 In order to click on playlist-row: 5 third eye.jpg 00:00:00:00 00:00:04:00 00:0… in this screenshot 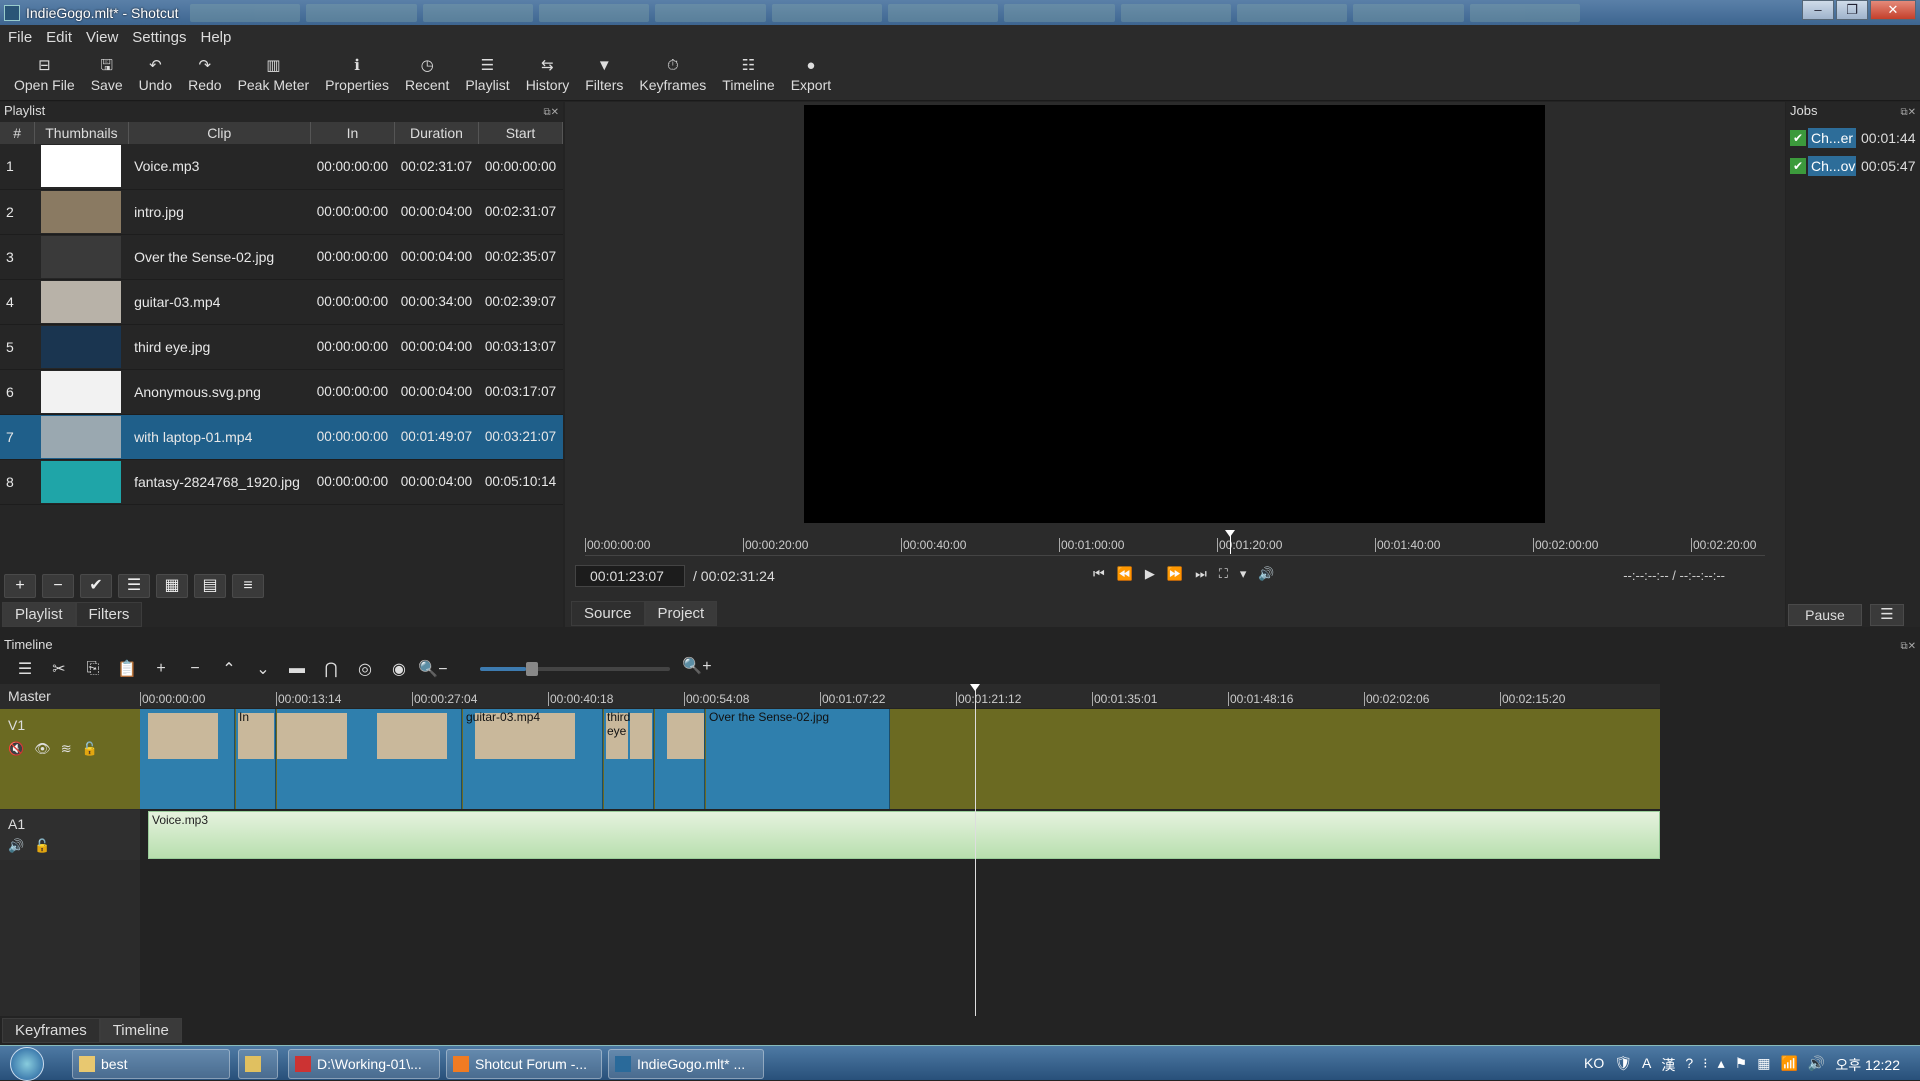, I will do `click(281, 347)`.